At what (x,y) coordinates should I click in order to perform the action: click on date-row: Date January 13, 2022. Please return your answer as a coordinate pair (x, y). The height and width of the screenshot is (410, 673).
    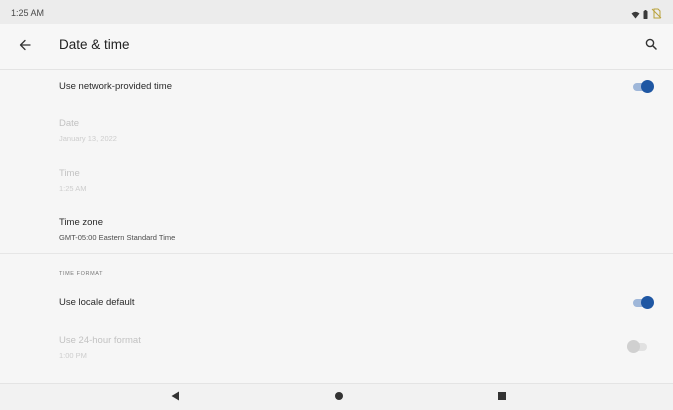
    Looking at the image, I should click on (366, 131).